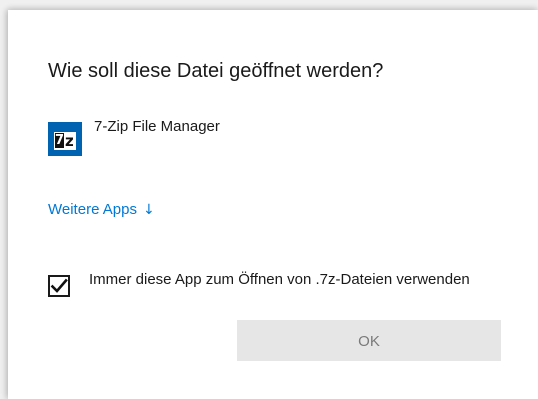 This screenshot has width=538, height=399. What do you see at coordinates (208, 136) in the screenshot?
I see `app-option-7zip: 7 z 7-Zip File Manager` at bounding box center [208, 136].